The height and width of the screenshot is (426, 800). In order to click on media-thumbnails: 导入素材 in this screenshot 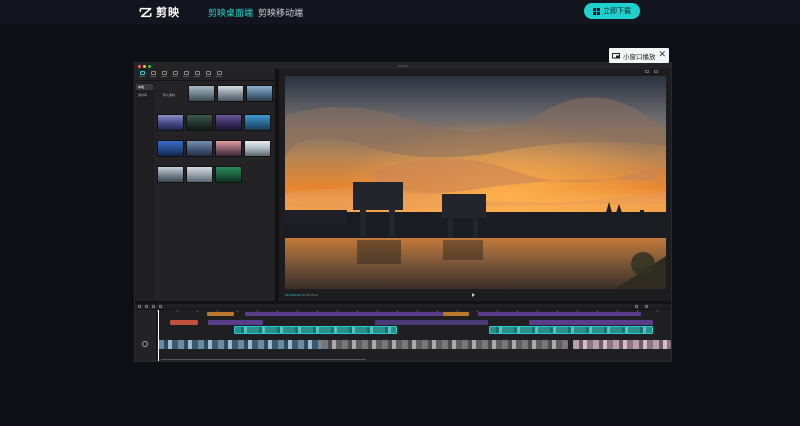, I will do `click(214, 191)`.